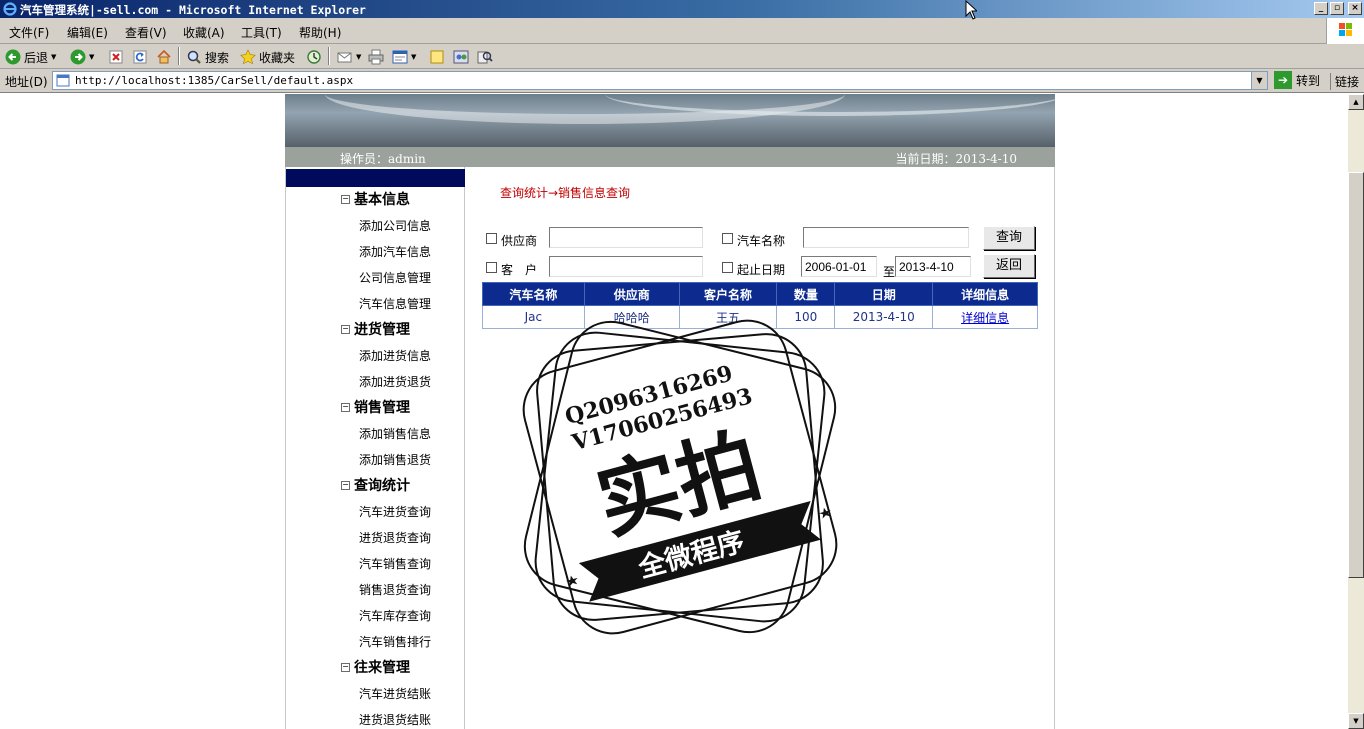 Image resolution: width=1364 pixels, height=729 pixels. What do you see at coordinates (533, 317) in the screenshot?
I see `cell-car-name: Jac` at bounding box center [533, 317].